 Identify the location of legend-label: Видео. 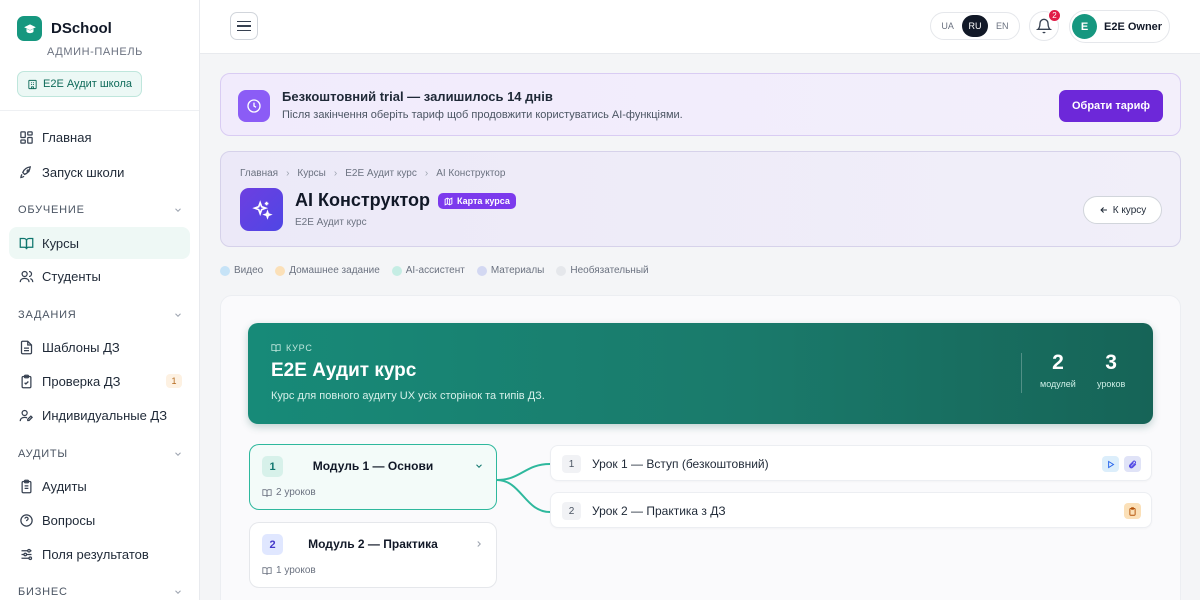
(249, 270).